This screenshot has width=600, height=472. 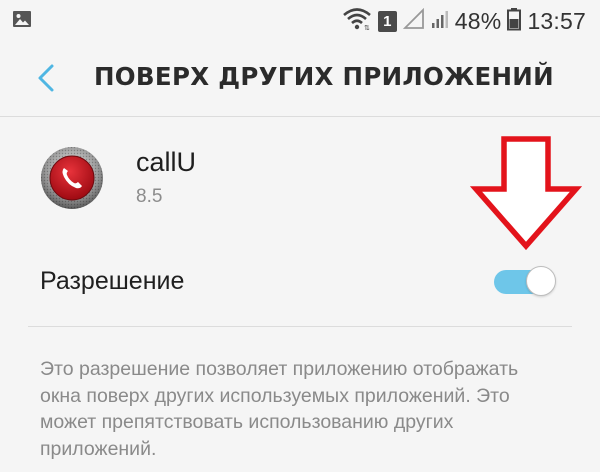 I want to click on signal-outline-icon, so click(x=413, y=21).